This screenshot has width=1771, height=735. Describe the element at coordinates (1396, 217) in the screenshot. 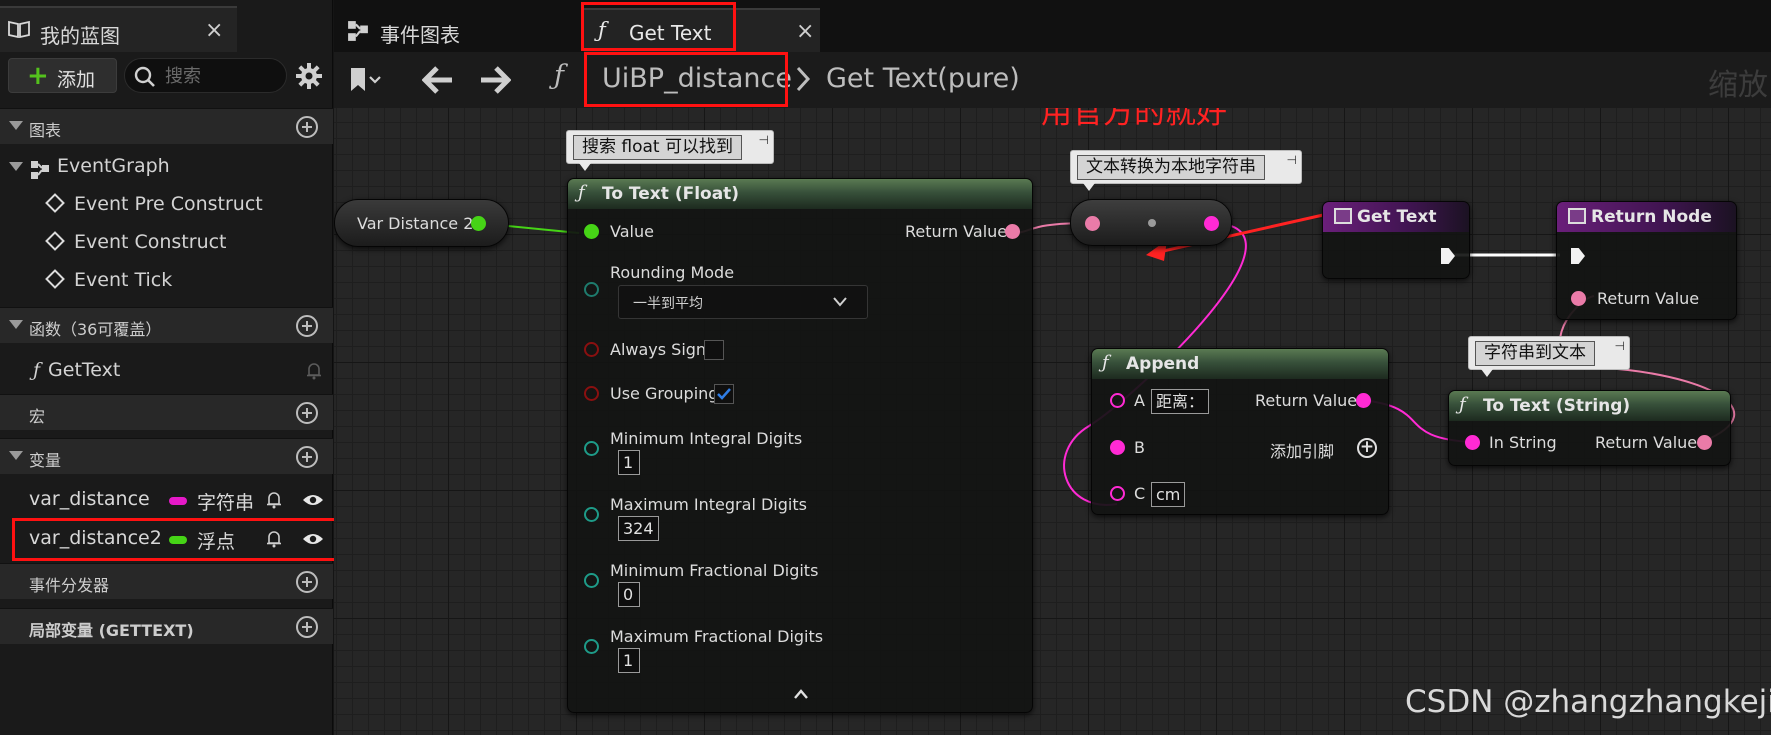

I see `node-header: Get Text` at that location.